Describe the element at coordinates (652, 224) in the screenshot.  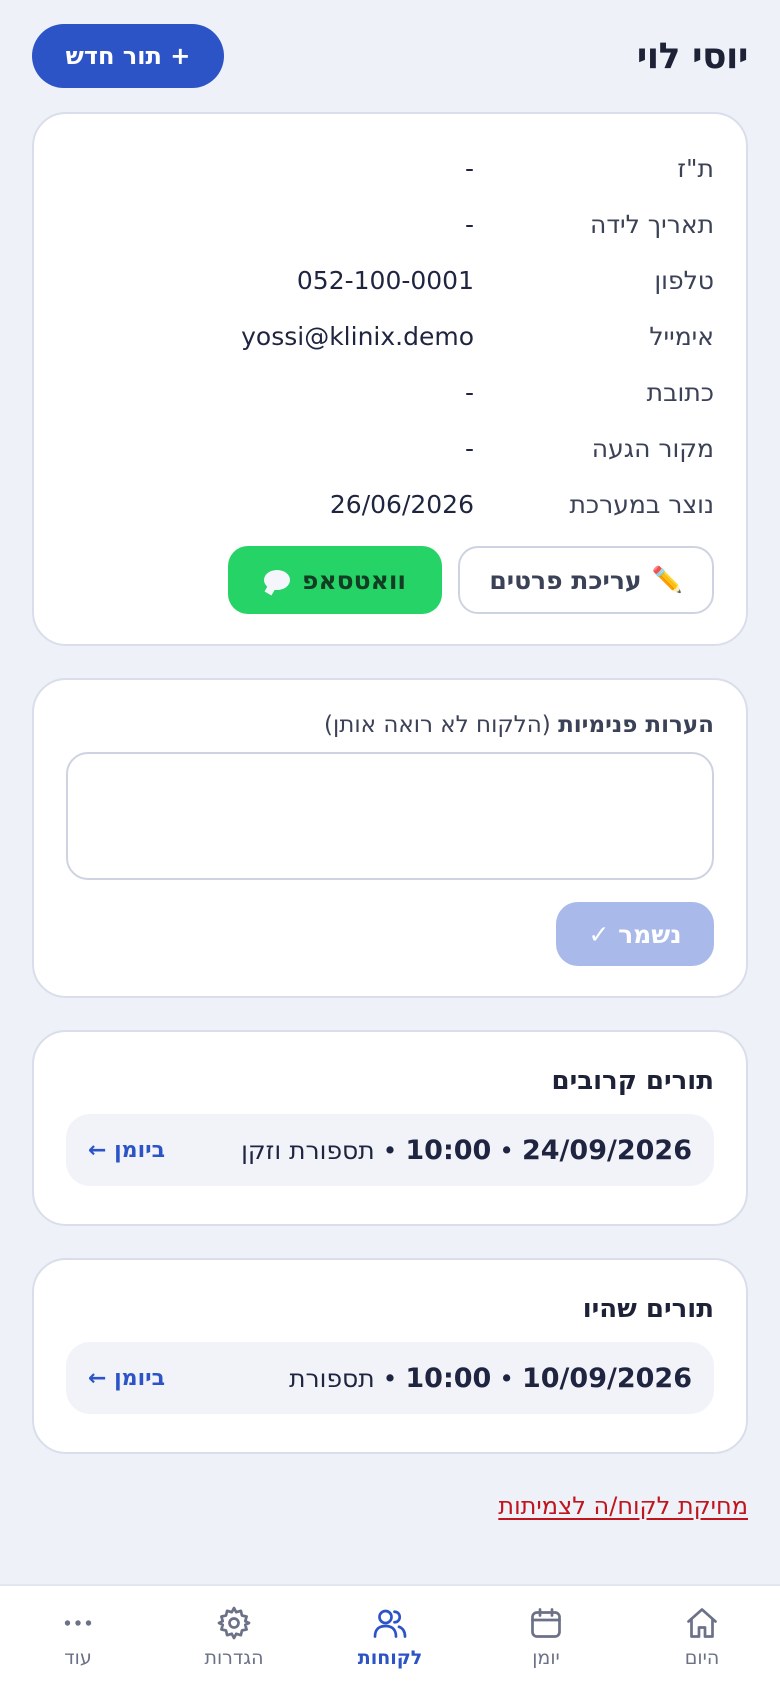
I see `detail-label: תאריך לידה` at that location.